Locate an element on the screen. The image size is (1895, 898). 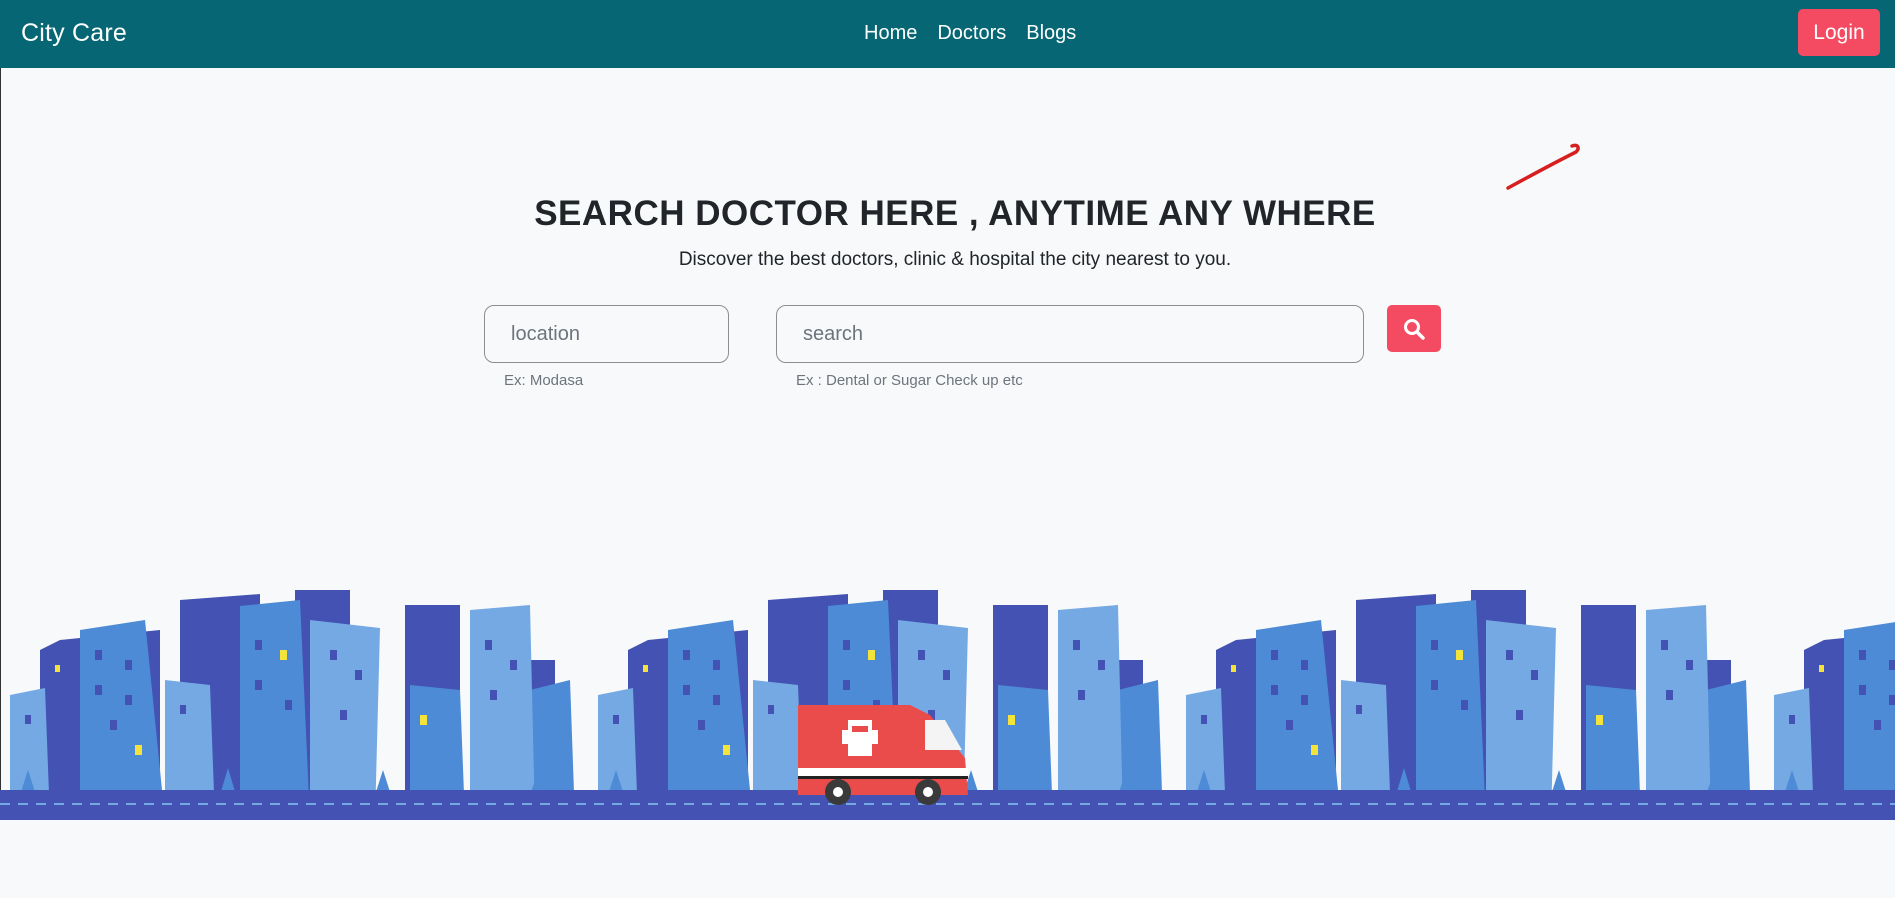
search-icon is located at coordinates (1414, 329).